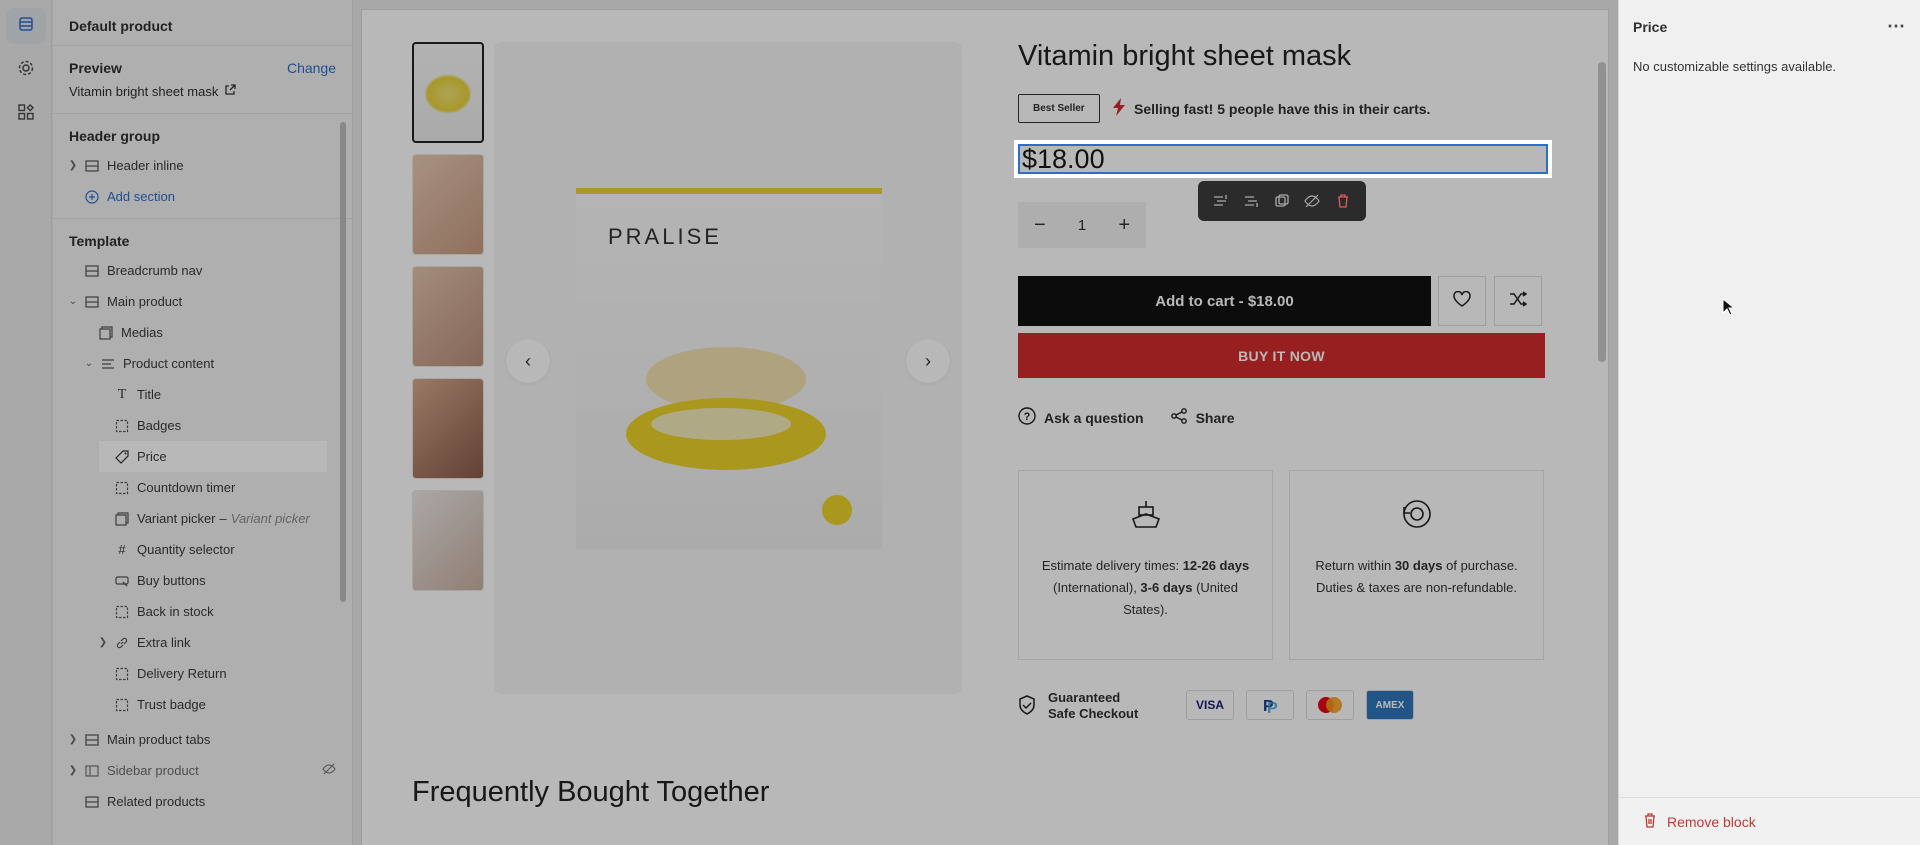  I want to click on chevron-left-icon: ‹, so click(528, 360).